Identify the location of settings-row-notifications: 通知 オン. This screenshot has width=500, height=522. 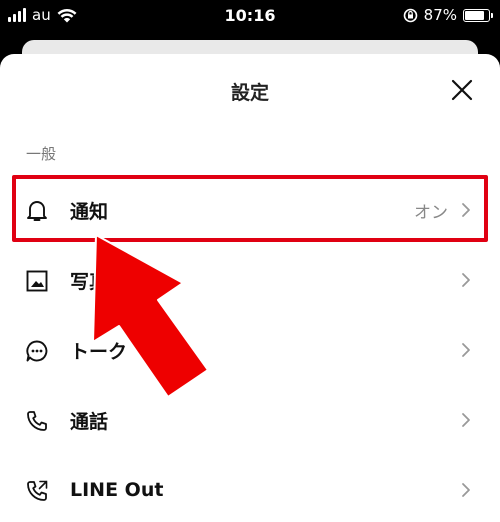
(250, 210).